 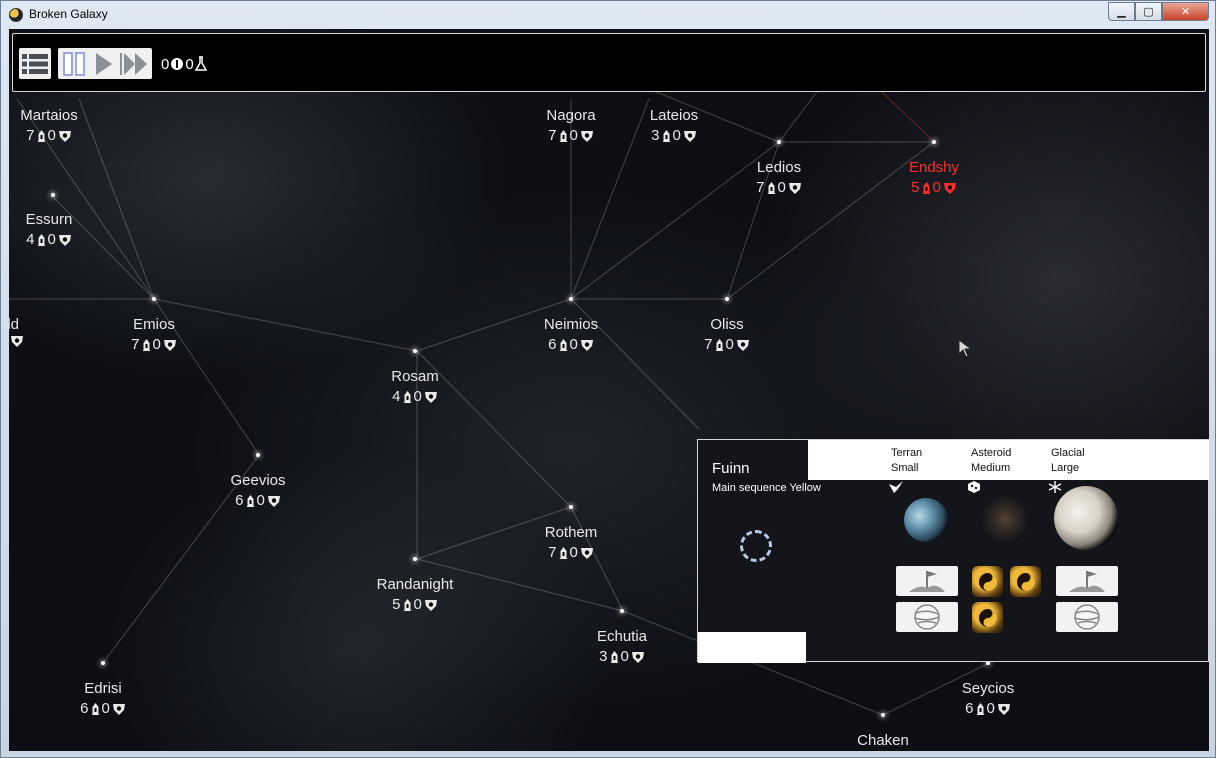 I want to click on mouse-cursor-icon, so click(x=965, y=348).